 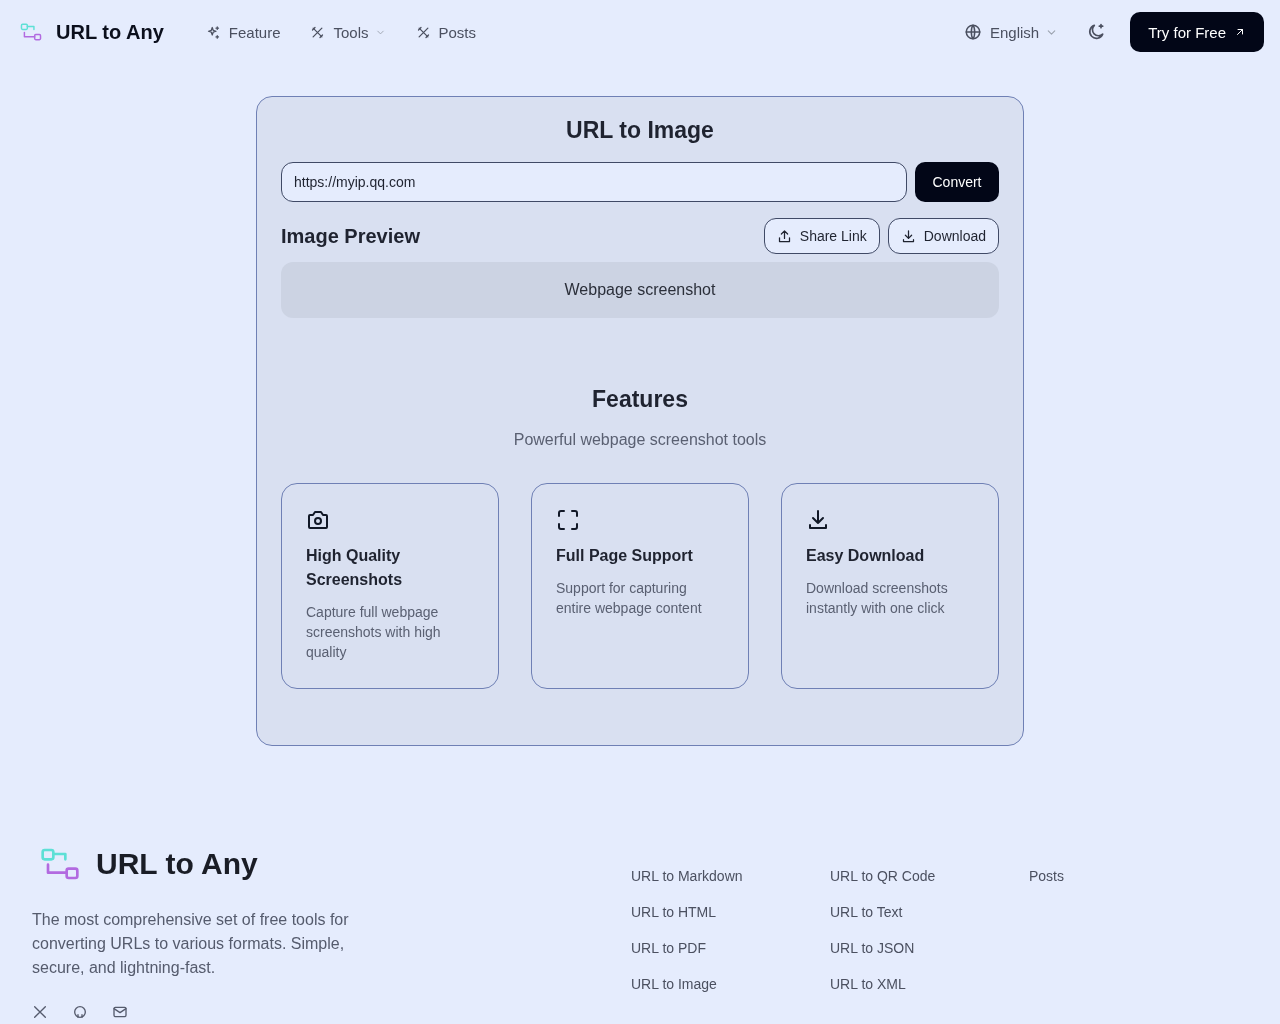 I want to click on footer-link: URL to Text, so click(x=929, y=912).